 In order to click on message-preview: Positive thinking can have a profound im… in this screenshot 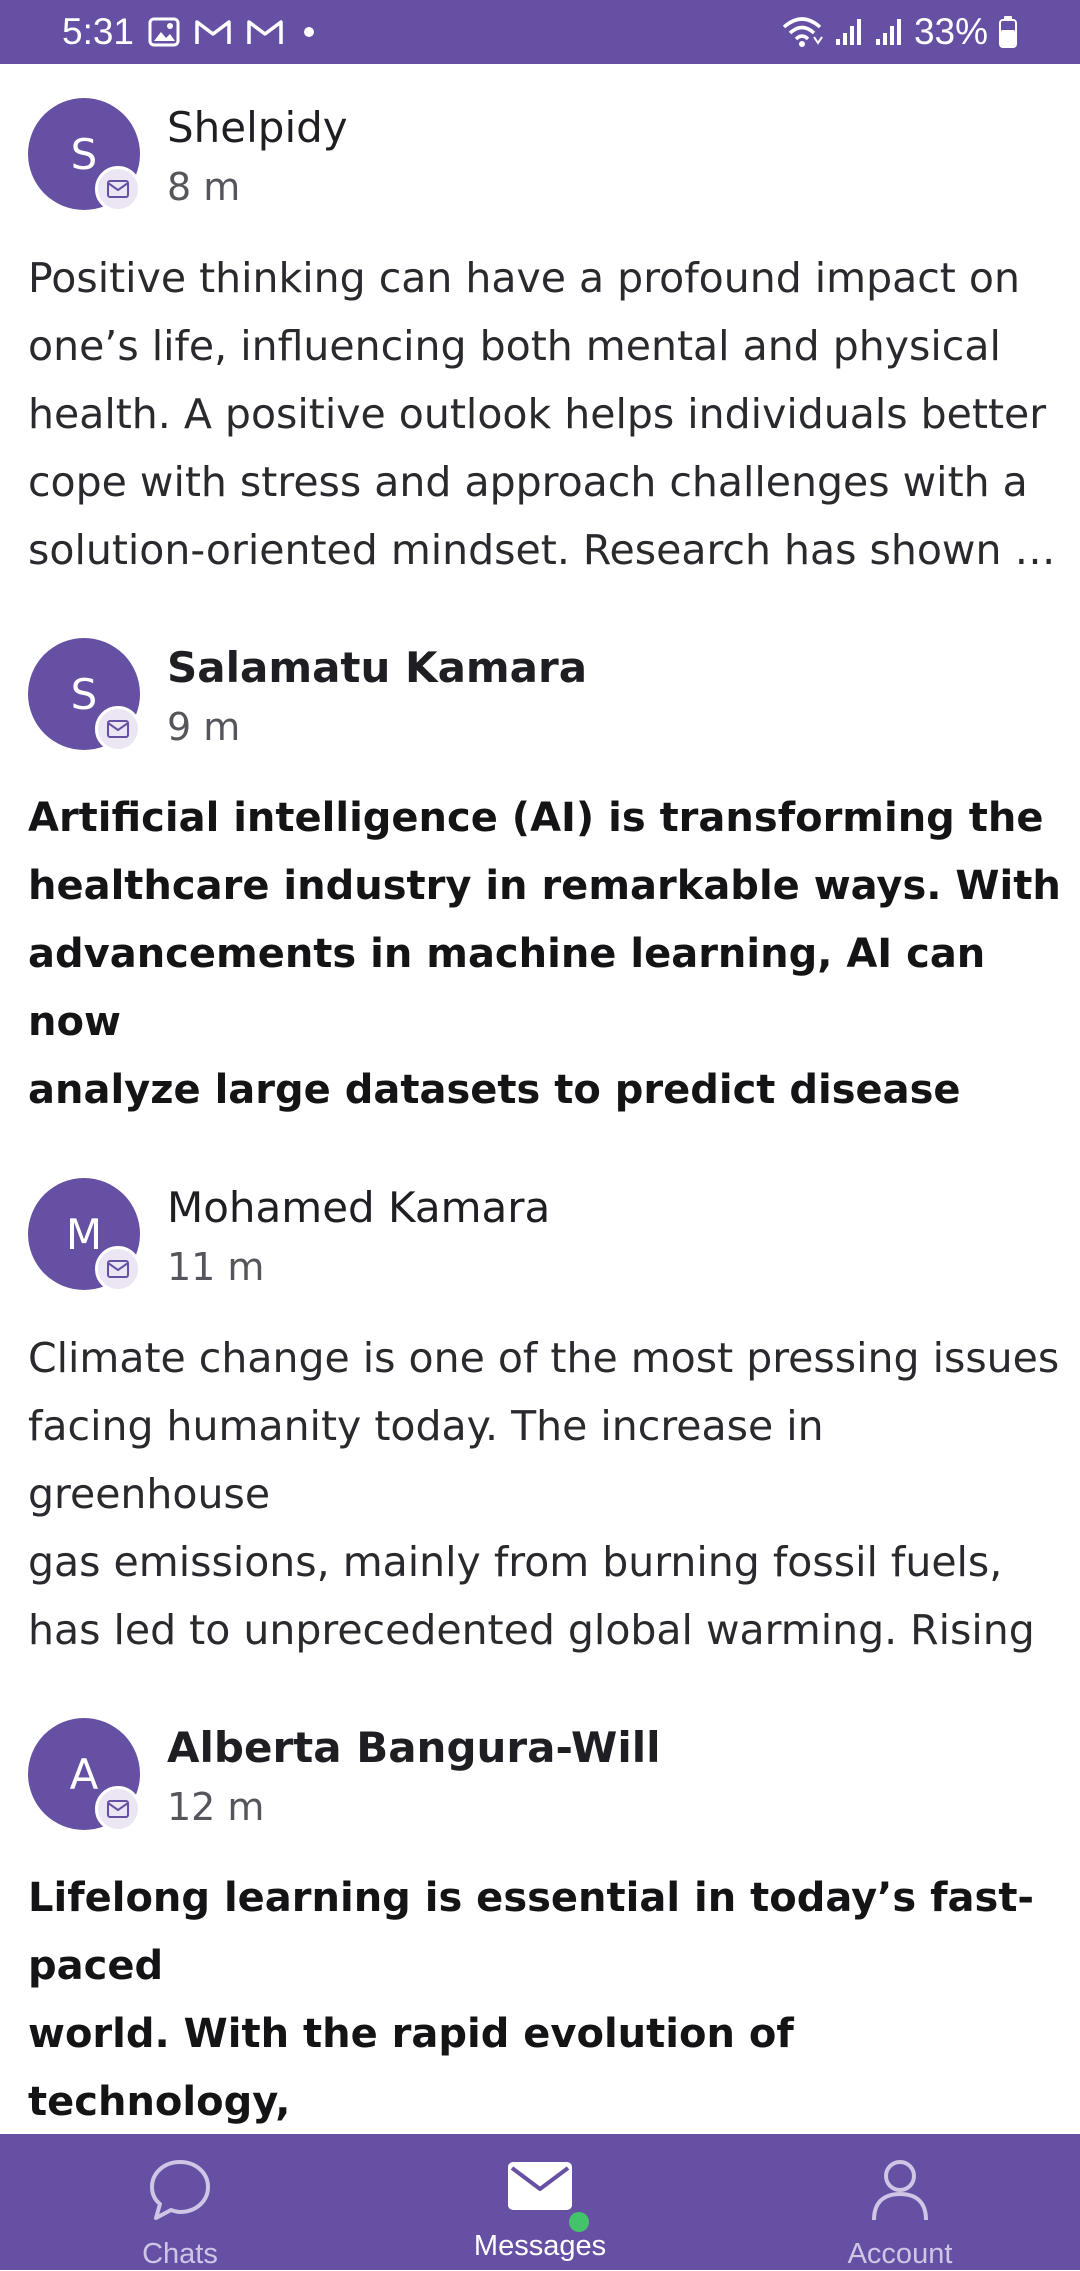, I will do `click(542, 414)`.